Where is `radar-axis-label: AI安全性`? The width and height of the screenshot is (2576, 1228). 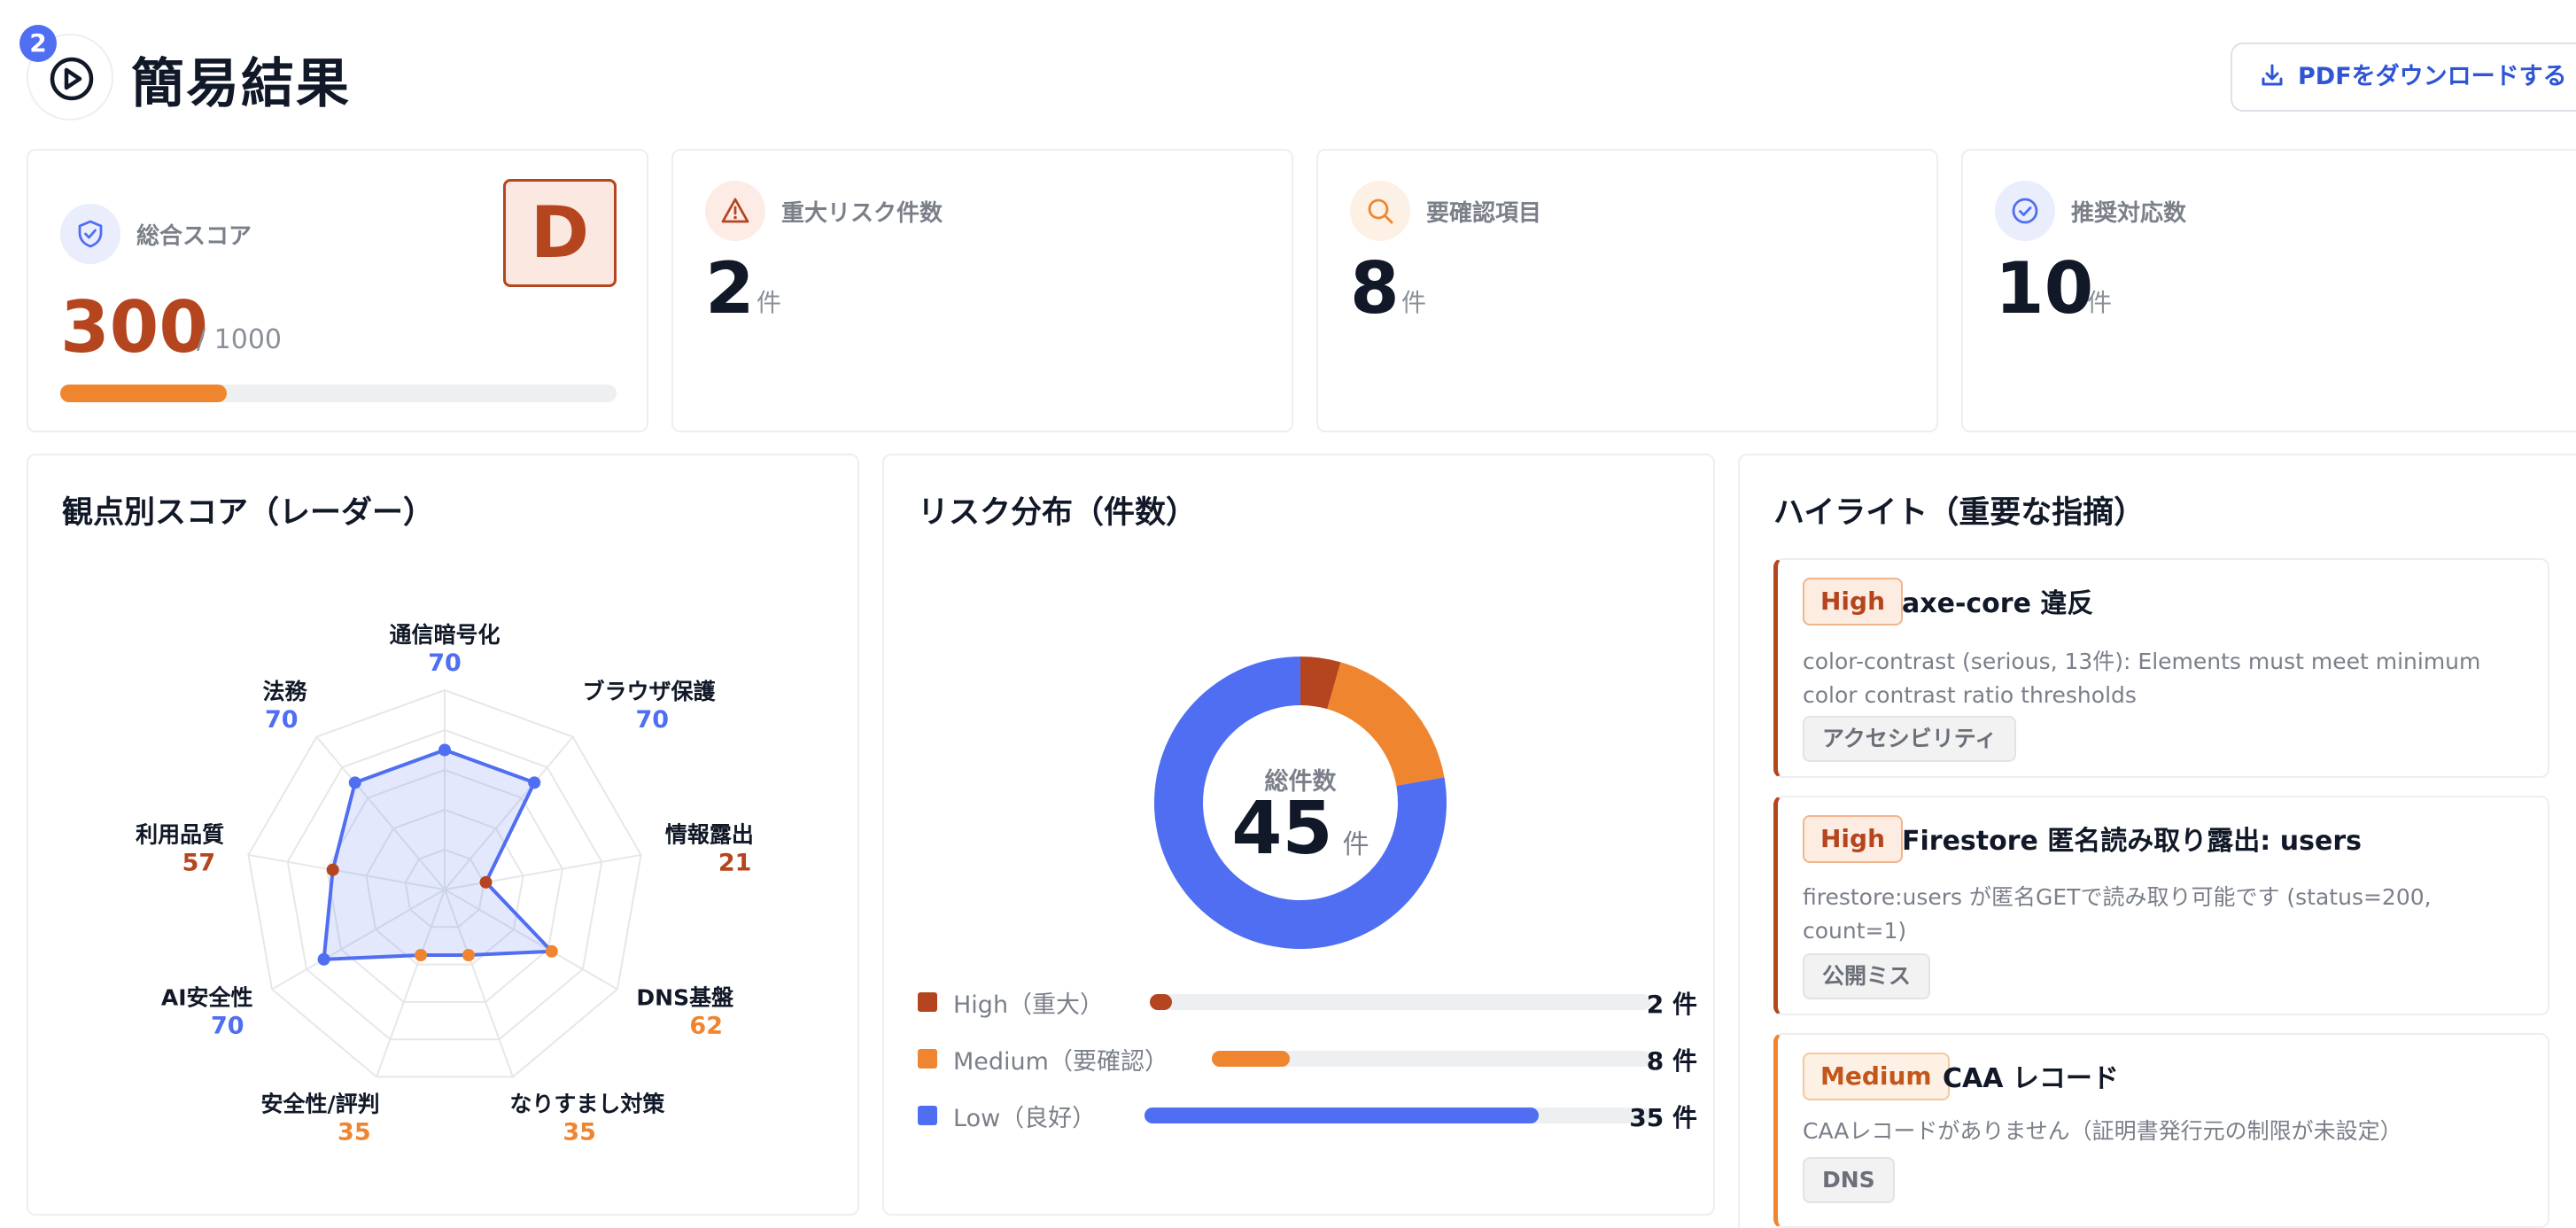 radar-axis-label: AI安全性 is located at coordinates (207, 998).